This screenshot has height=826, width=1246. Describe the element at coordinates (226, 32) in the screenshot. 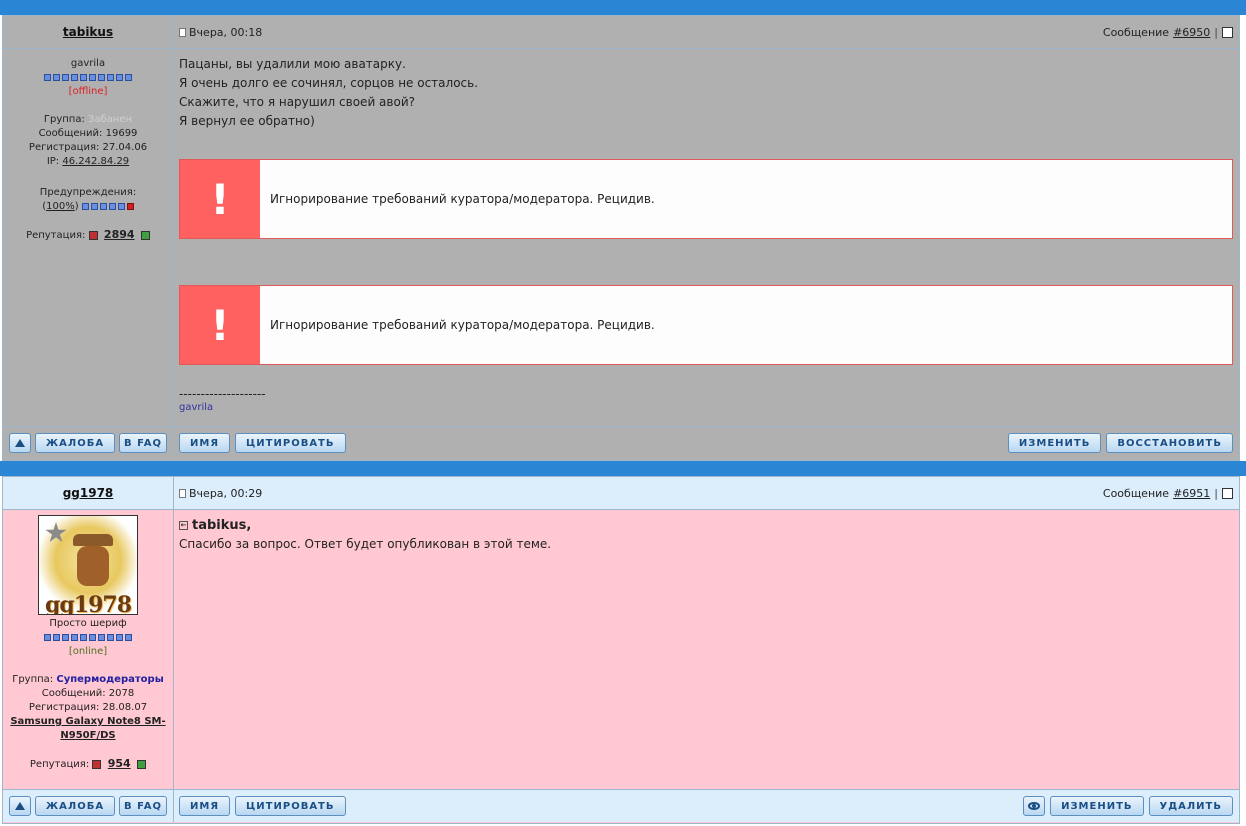

I see `date-text: Вчера, 00:18` at that location.